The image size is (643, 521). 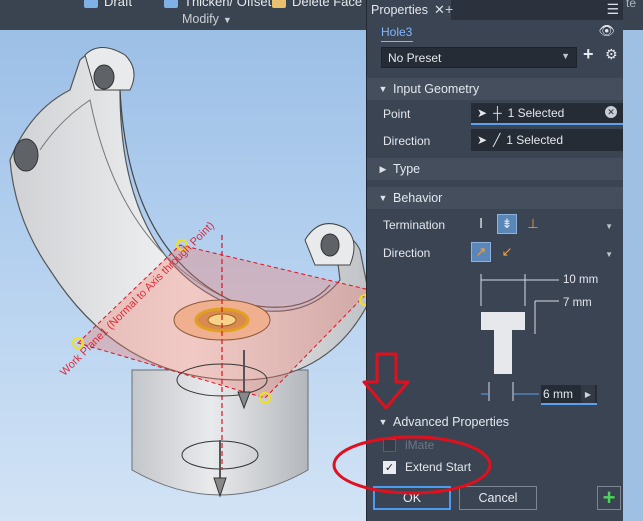 I want to click on apply-add-button: +, so click(x=609, y=497).